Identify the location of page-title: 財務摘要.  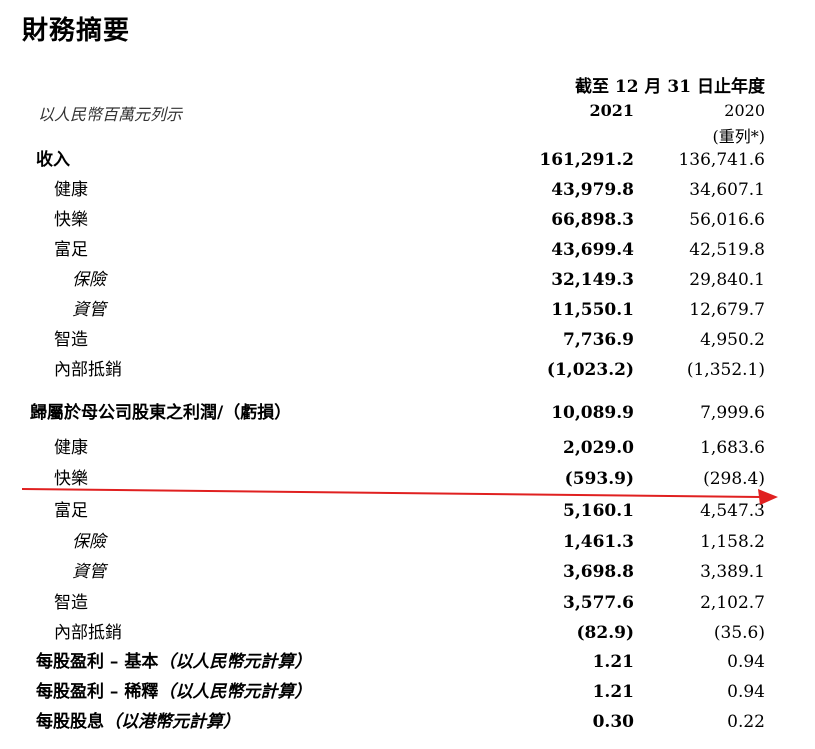
(76, 31).